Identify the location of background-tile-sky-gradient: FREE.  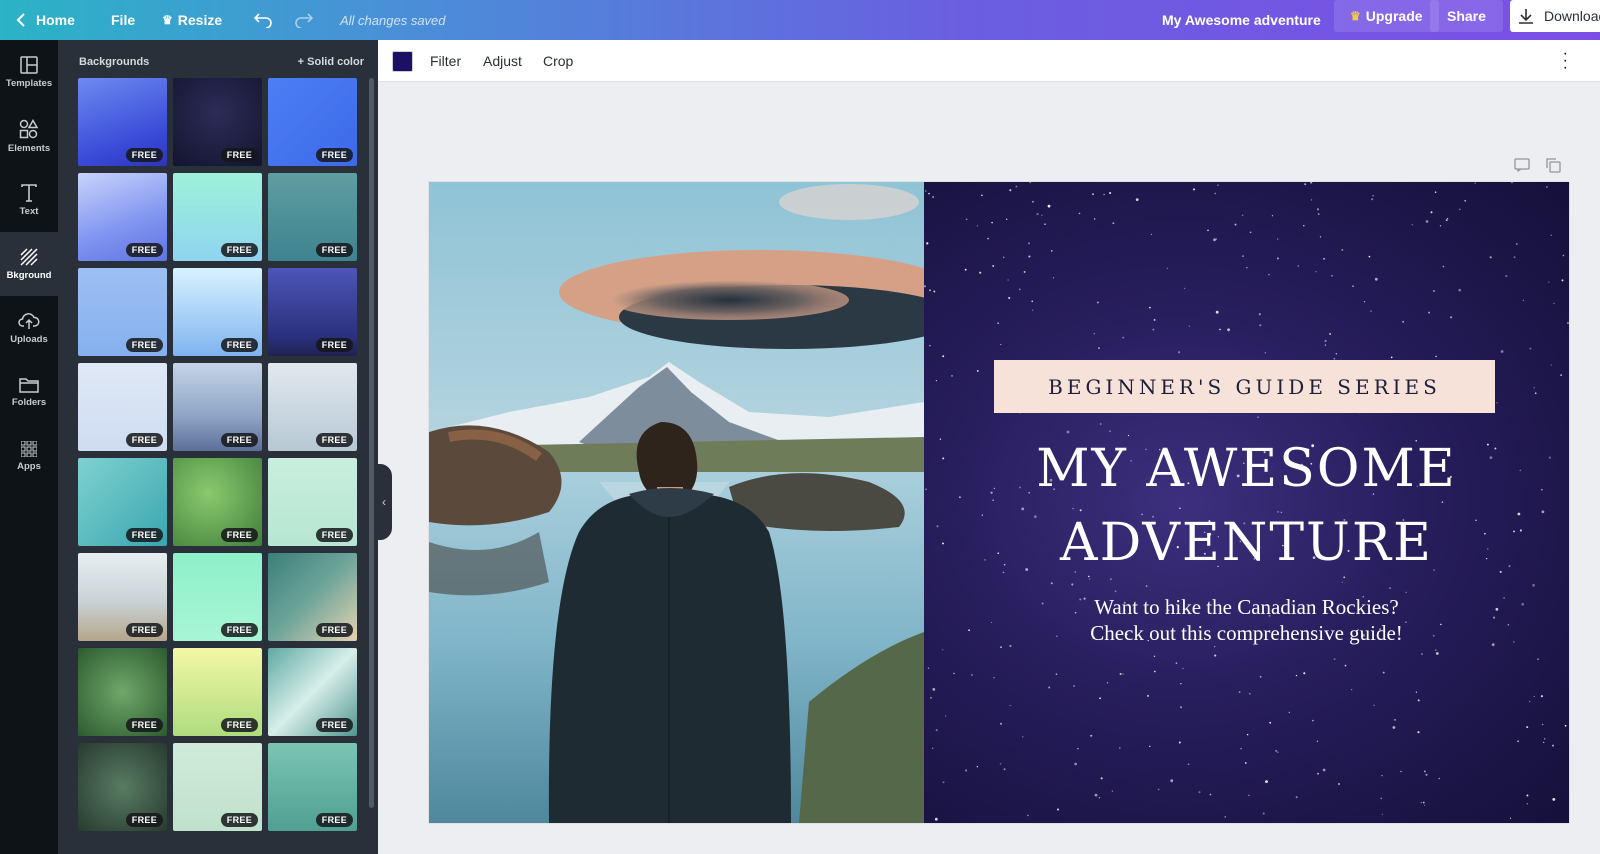
(217, 312).